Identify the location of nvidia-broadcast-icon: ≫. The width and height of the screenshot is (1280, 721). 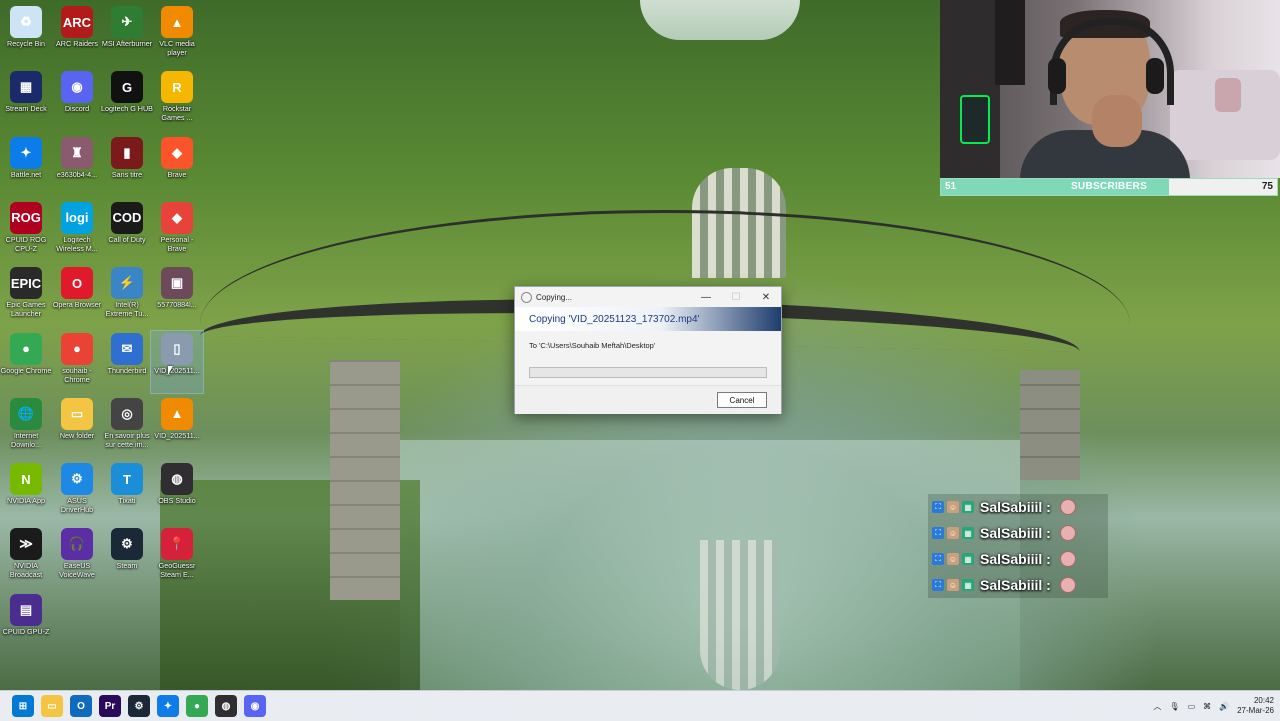
(26, 544).